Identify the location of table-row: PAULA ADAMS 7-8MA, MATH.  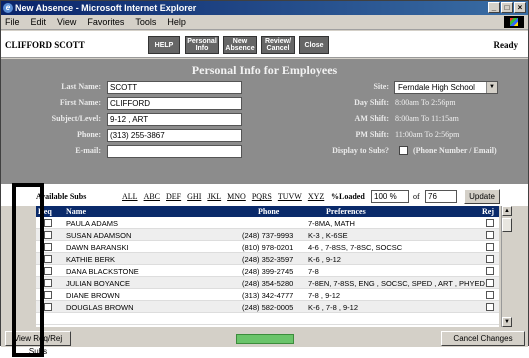
(267, 223).